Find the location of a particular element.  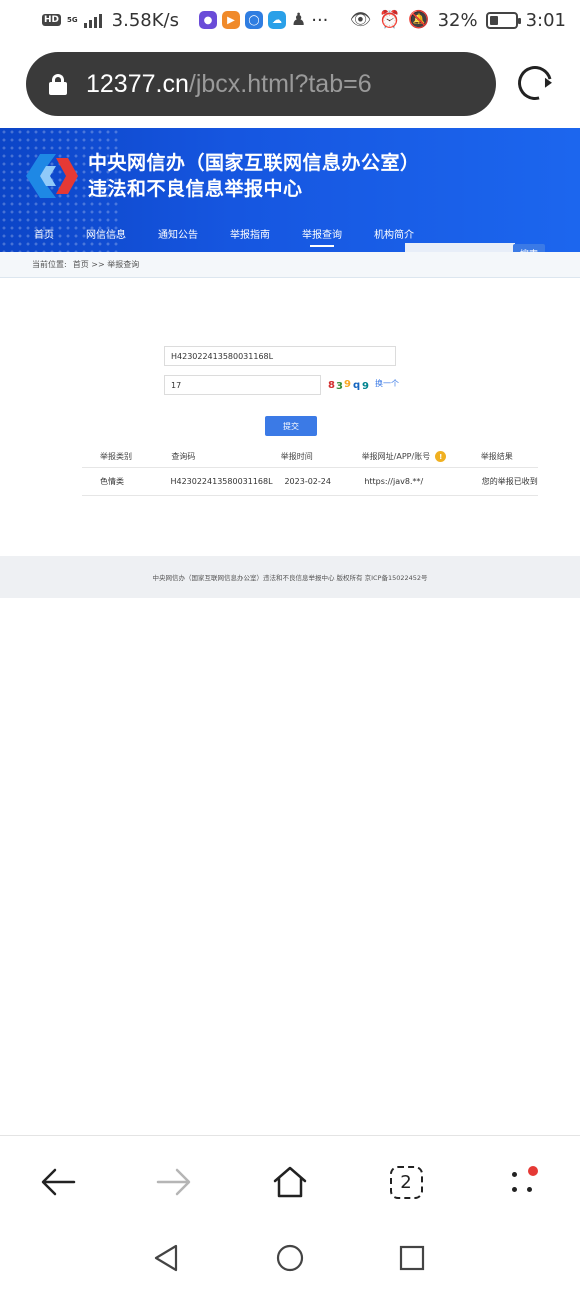

cell-result: 您的举报已收到 is located at coordinates (509, 481).